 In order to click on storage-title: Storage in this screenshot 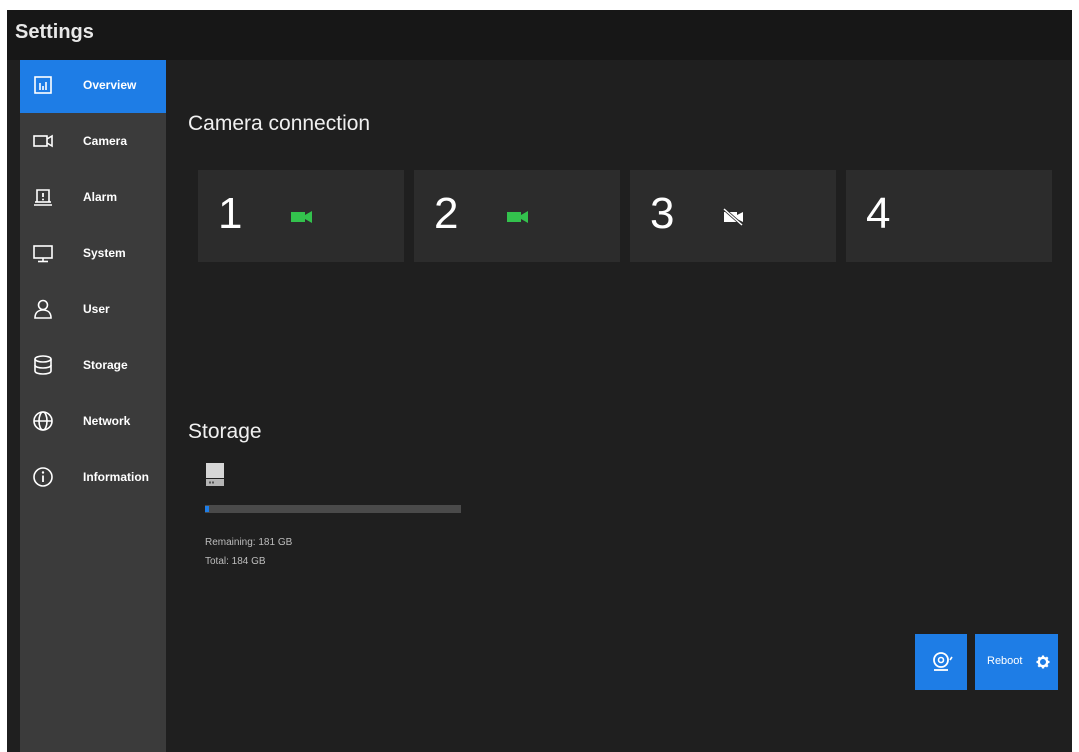, I will do `click(225, 431)`.